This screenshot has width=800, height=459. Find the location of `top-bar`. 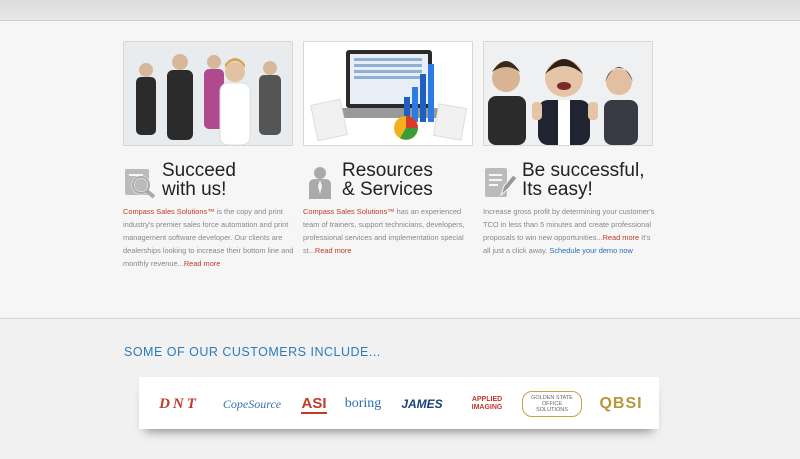

top-bar is located at coordinates (400, 10).